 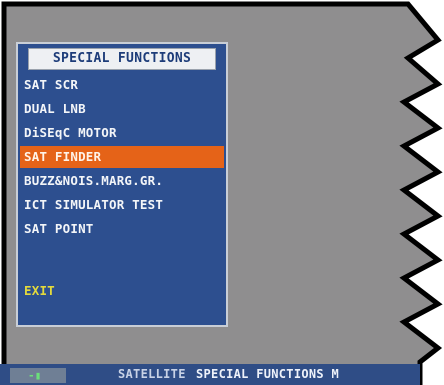 What do you see at coordinates (122, 157) in the screenshot?
I see `menu-item-sat-finder: SAT FINDER` at bounding box center [122, 157].